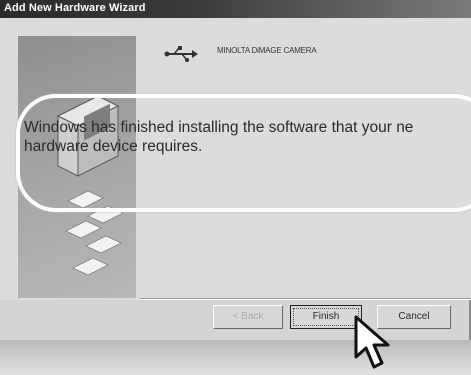 The image size is (471, 375). Describe the element at coordinates (235, 357) in the screenshot. I see `page-bottom-strip` at that location.